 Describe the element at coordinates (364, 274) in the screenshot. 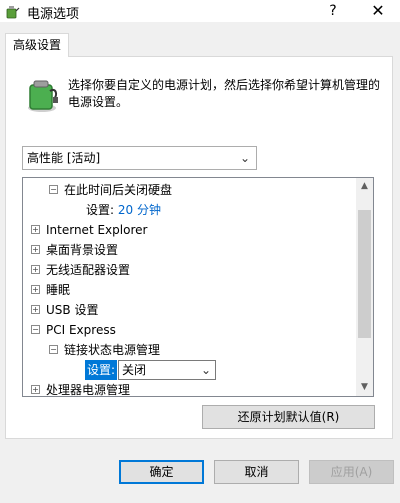

I see `scroll-thumb` at that location.